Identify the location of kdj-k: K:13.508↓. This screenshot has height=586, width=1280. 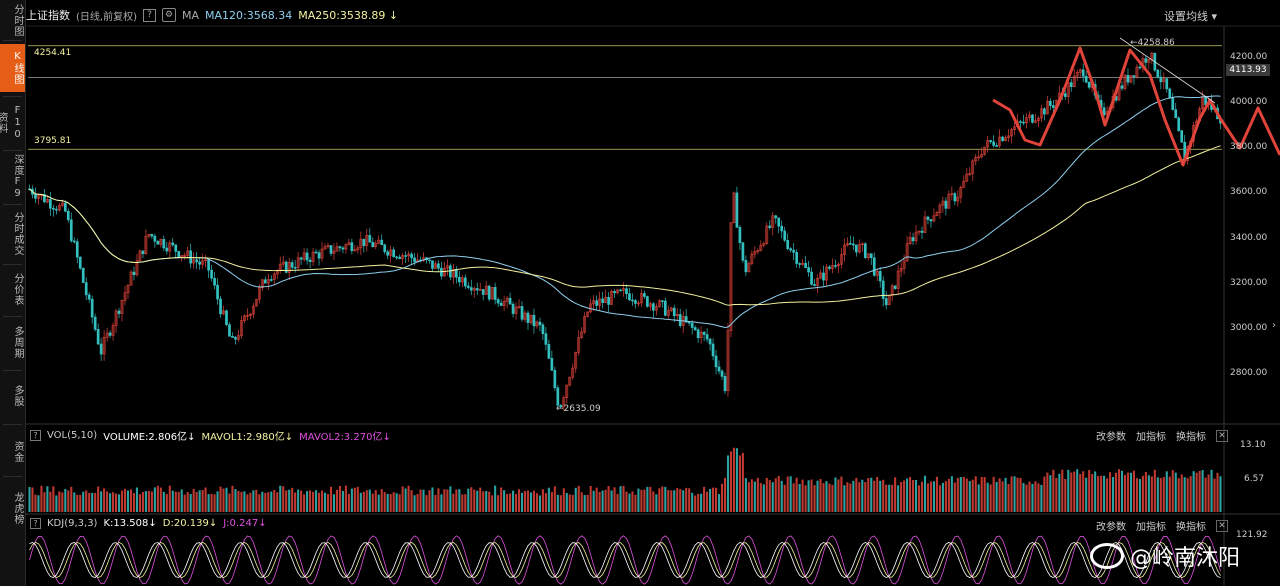
(130, 523).